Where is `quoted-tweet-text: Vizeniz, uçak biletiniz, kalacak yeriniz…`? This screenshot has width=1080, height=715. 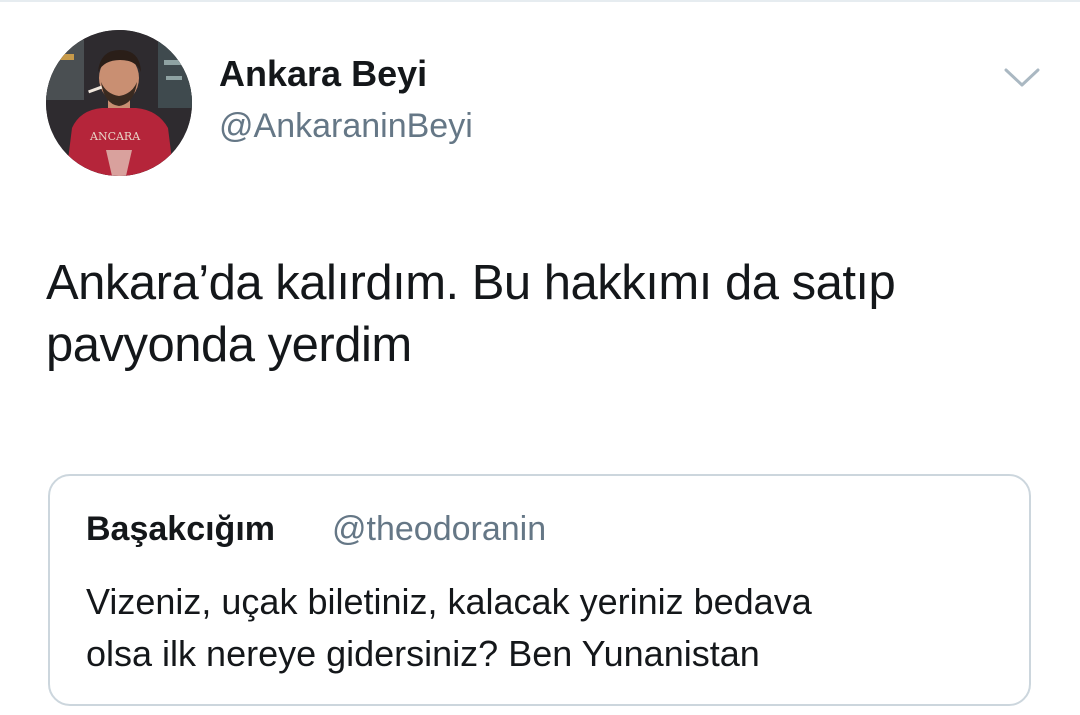
quoted-tweet-text: Vizeniz, uçak biletiniz, kalacak yeriniz… is located at coordinates (546, 628).